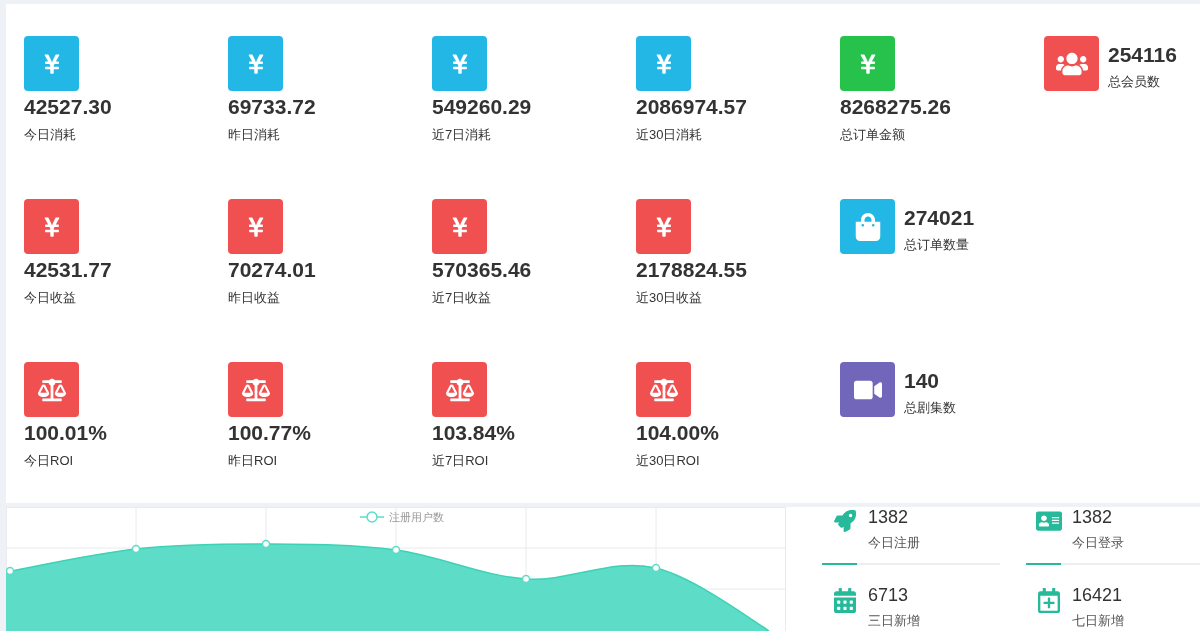  I want to click on stat-value: 100.77%, so click(269, 433).